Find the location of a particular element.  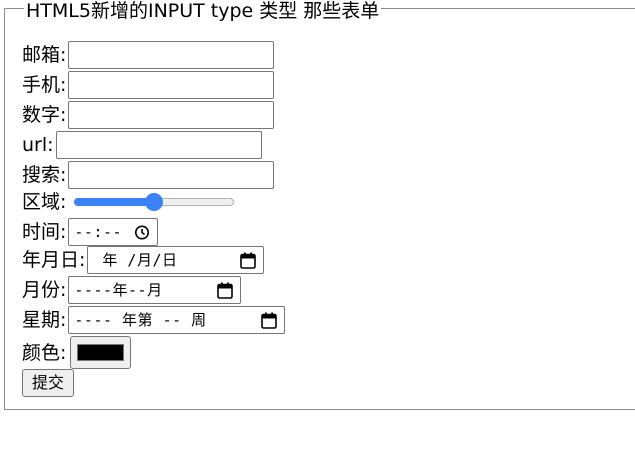

range-label: 区域: is located at coordinates (44, 202).